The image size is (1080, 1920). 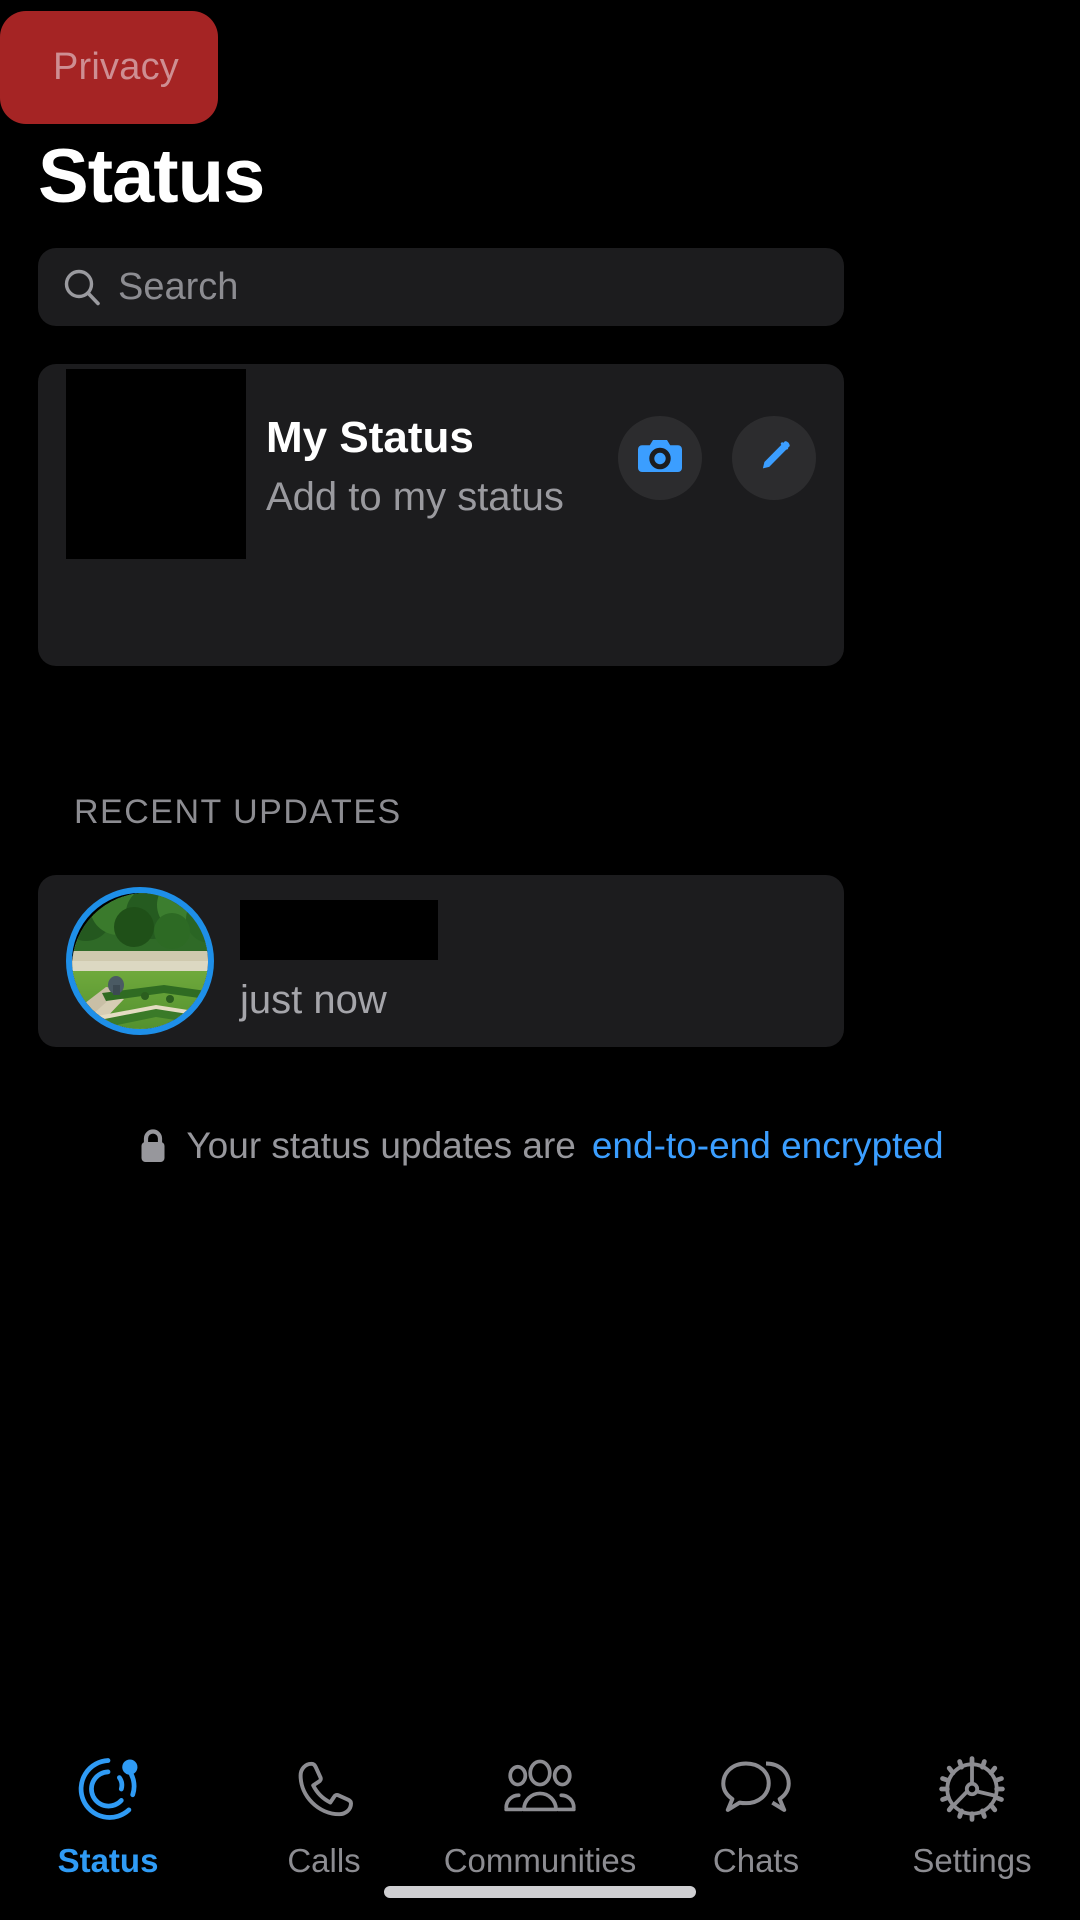 What do you see at coordinates (178, 286) in the screenshot?
I see `search-placeholder: Search` at bounding box center [178, 286].